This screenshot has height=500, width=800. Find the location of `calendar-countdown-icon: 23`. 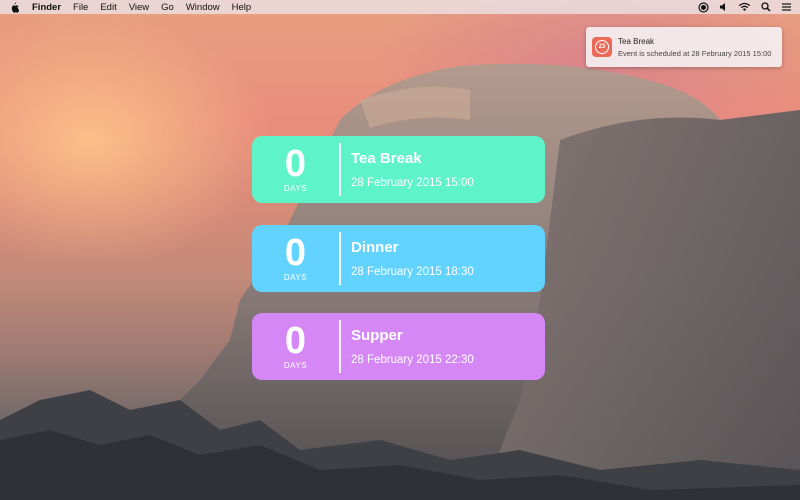

calendar-countdown-icon: 23 is located at coordinates (602, 47).